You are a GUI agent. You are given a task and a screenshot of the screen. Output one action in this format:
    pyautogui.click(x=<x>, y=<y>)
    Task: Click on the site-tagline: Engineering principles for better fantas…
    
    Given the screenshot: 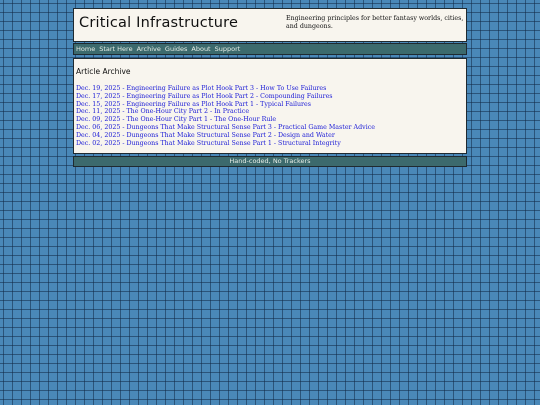 What is the action you would take?
    pyautogui.click(x=375, y=22)
    